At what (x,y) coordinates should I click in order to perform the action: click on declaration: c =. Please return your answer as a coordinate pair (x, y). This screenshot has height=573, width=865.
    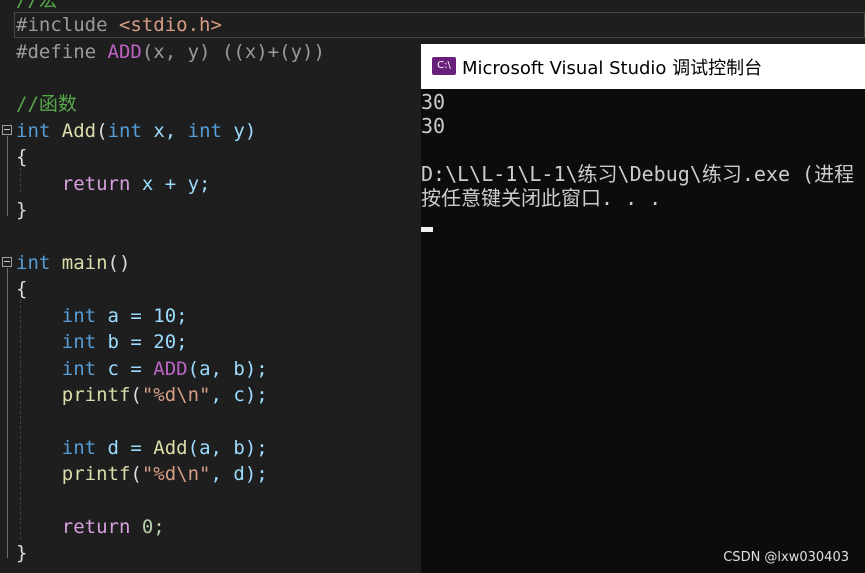
    Looking at the image, I should click on (125, 369).